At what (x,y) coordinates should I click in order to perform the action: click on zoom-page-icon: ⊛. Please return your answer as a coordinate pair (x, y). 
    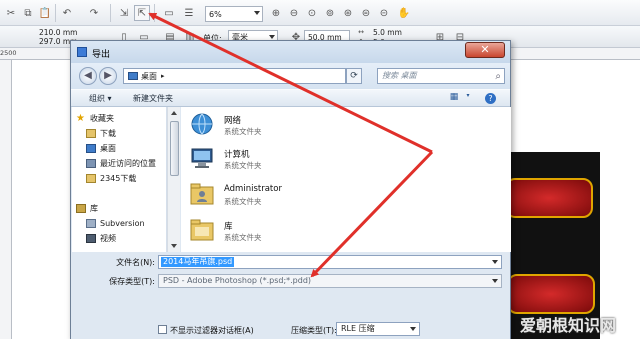
    Looking at the image, I should click on (348, 13).